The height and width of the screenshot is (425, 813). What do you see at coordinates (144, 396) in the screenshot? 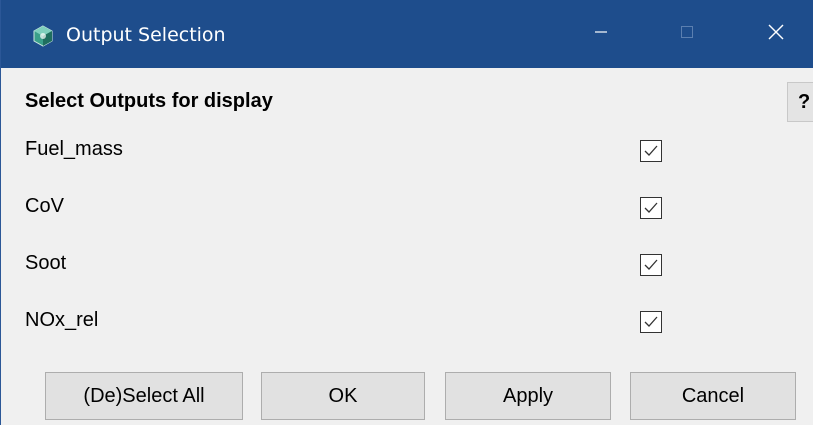
I see `deselect-all-button: (De)Select All` at bounding box center [144, 396].